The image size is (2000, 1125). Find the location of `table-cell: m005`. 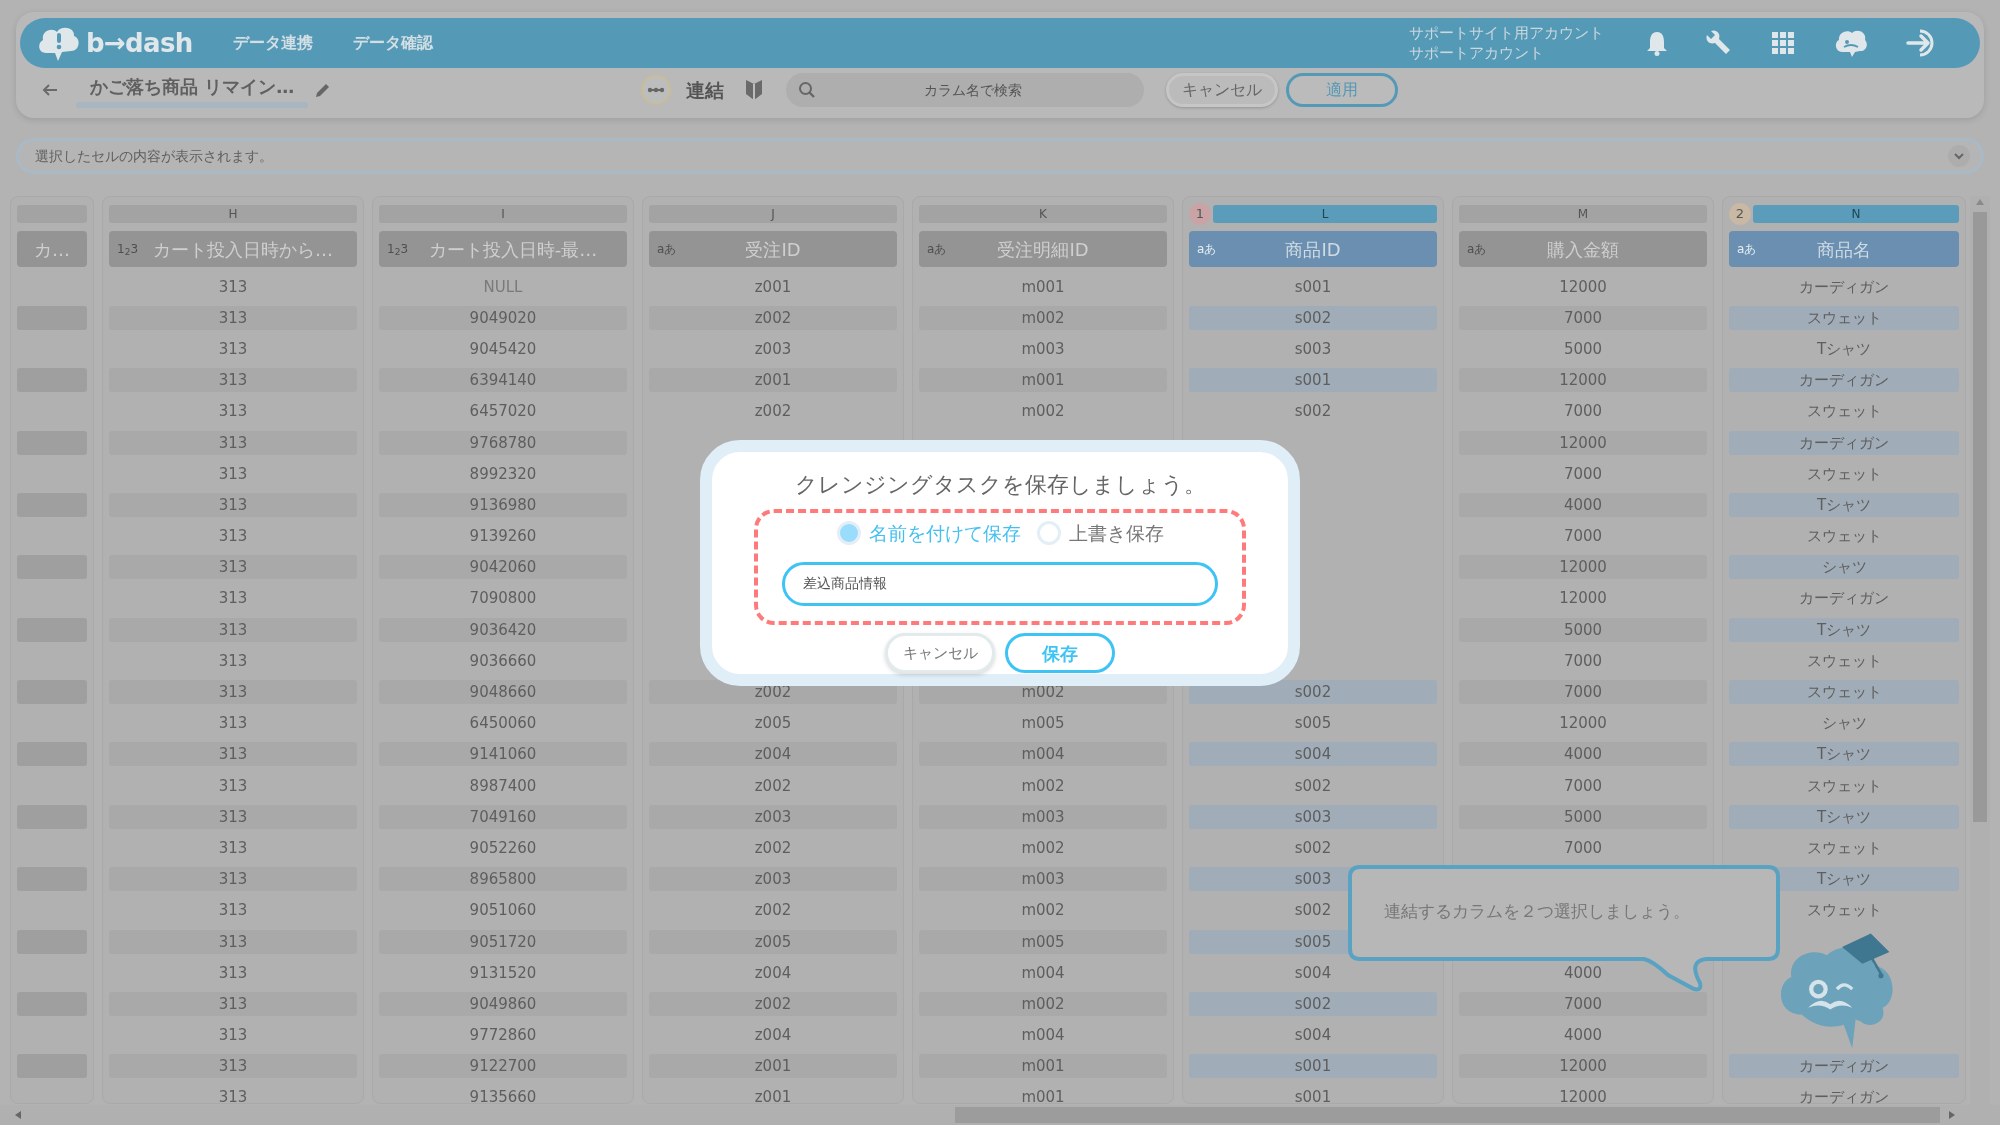

table-cell: m005 is located at coordinates (1043, 941).